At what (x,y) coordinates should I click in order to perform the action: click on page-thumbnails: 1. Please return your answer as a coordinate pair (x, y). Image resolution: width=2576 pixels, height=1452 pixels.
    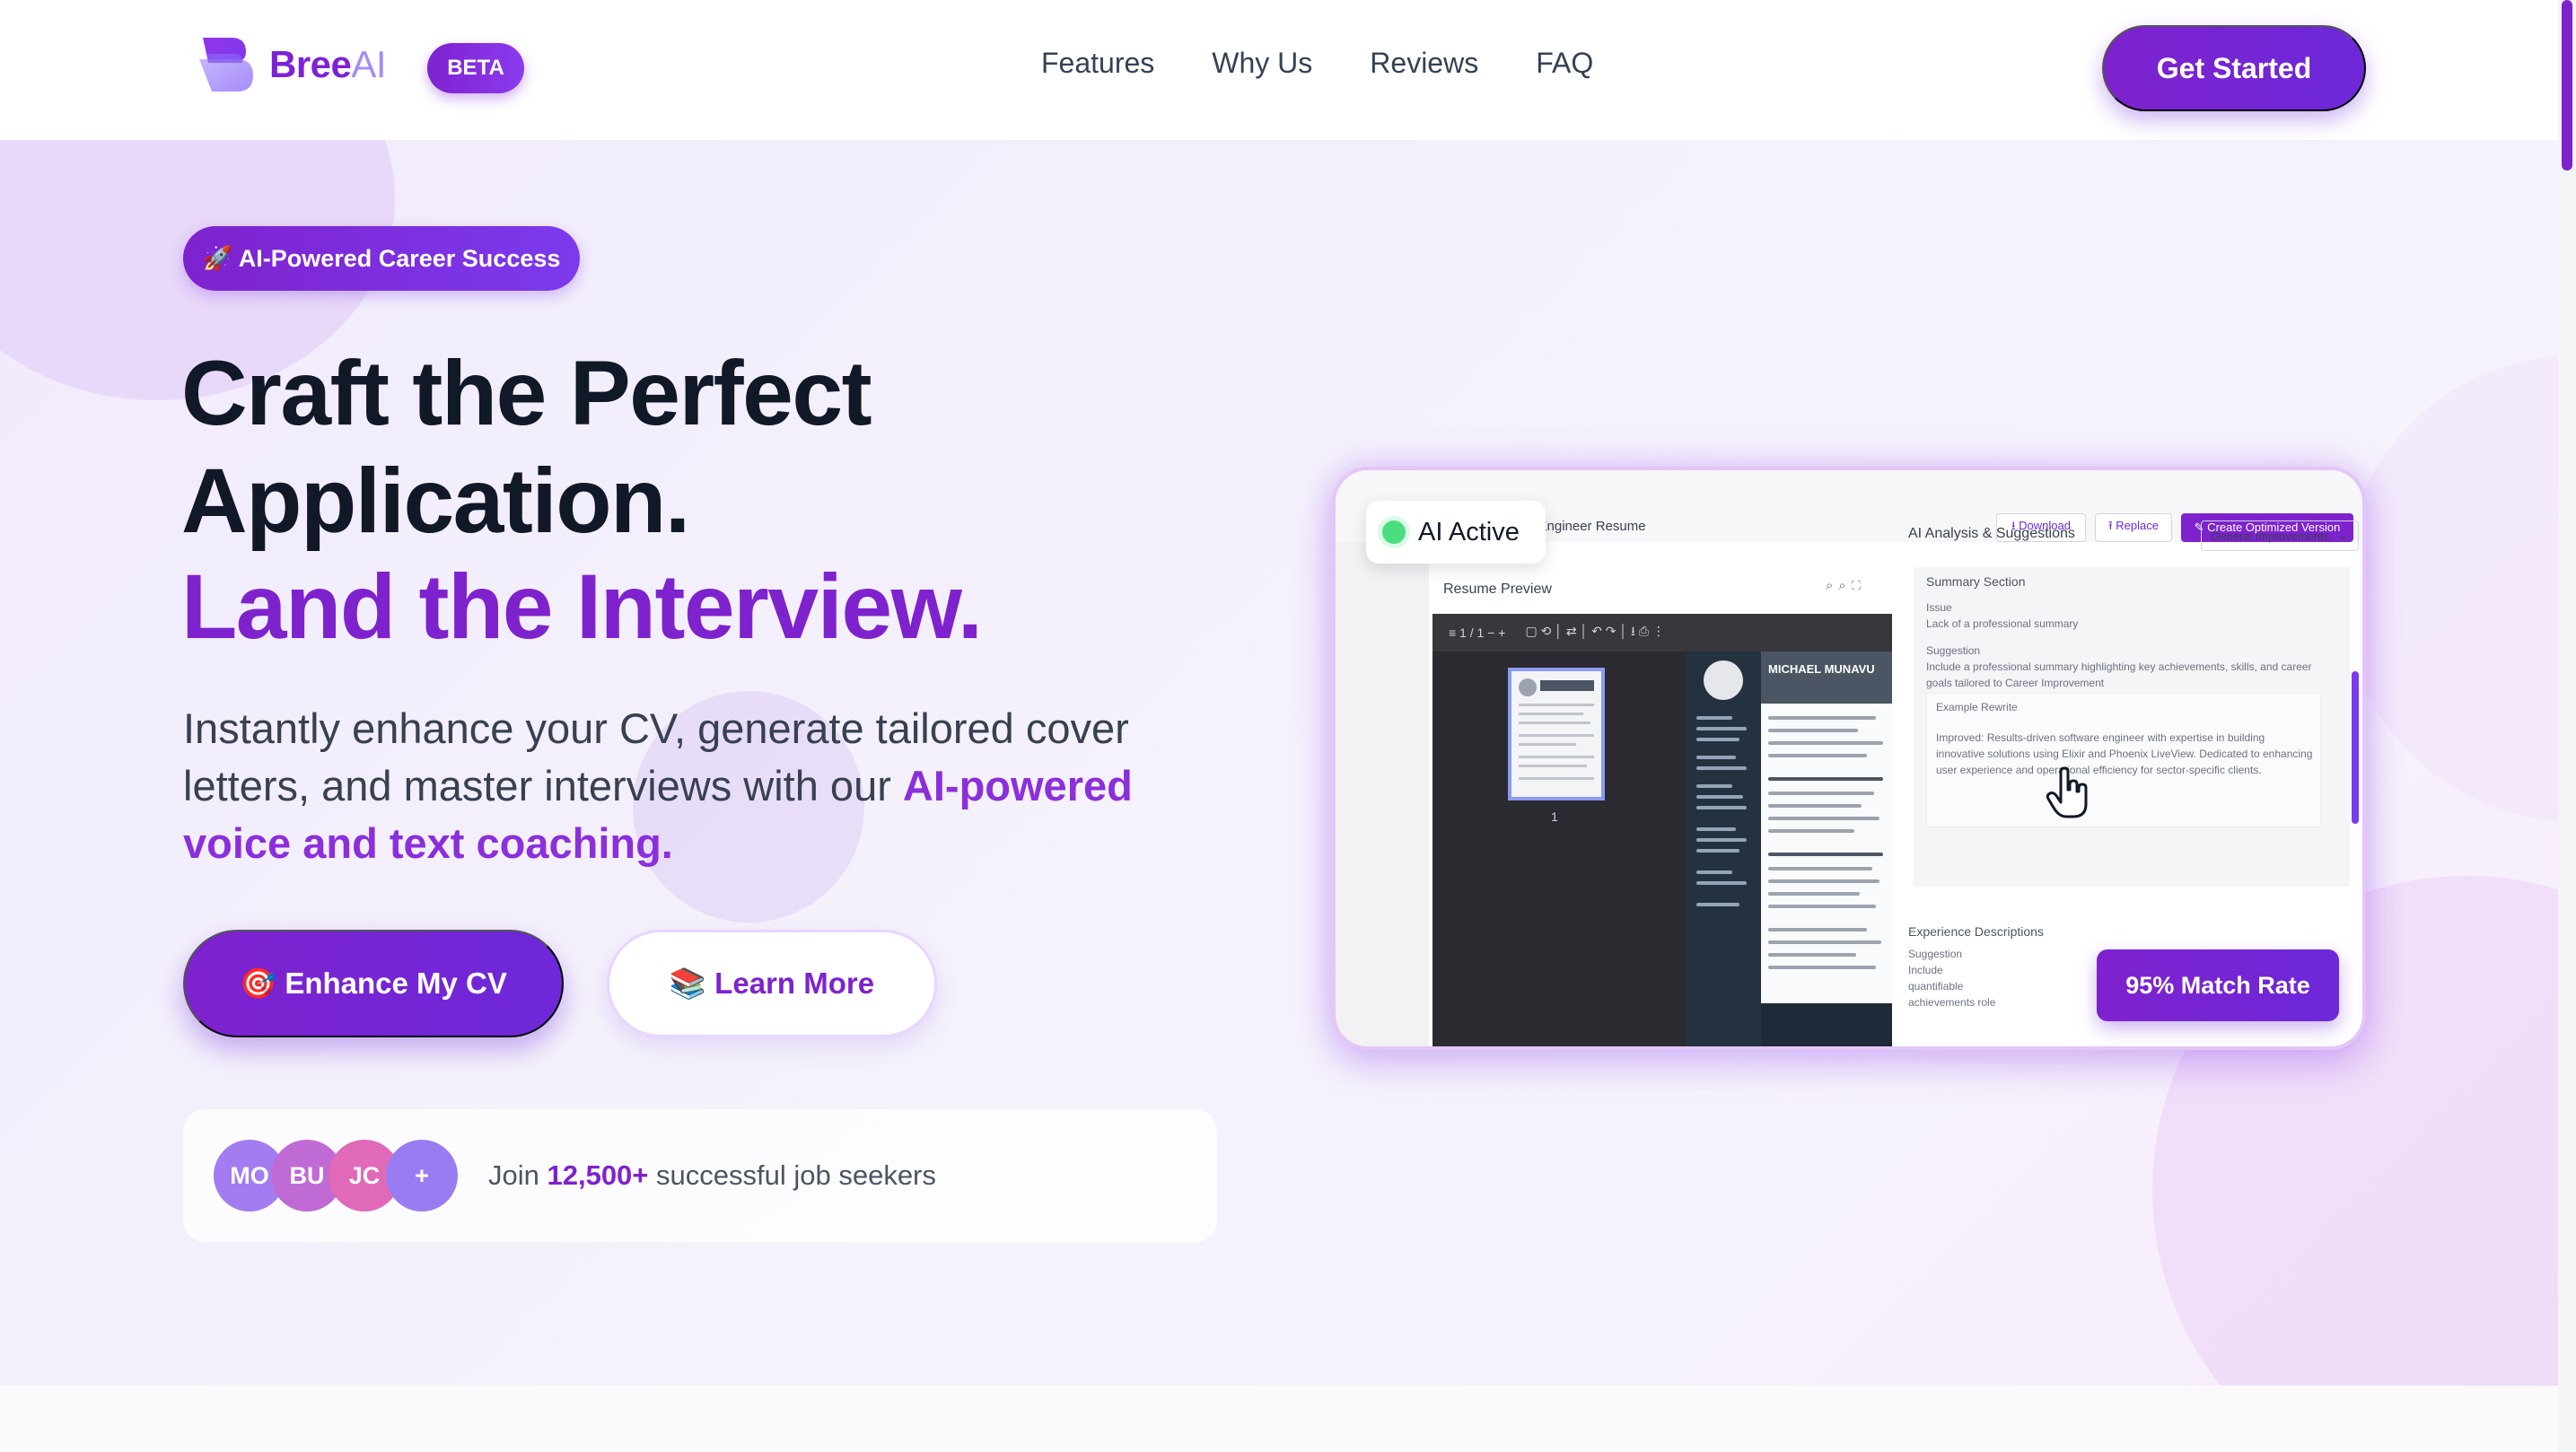
    Looking at the image, I should click on (1558, 849).